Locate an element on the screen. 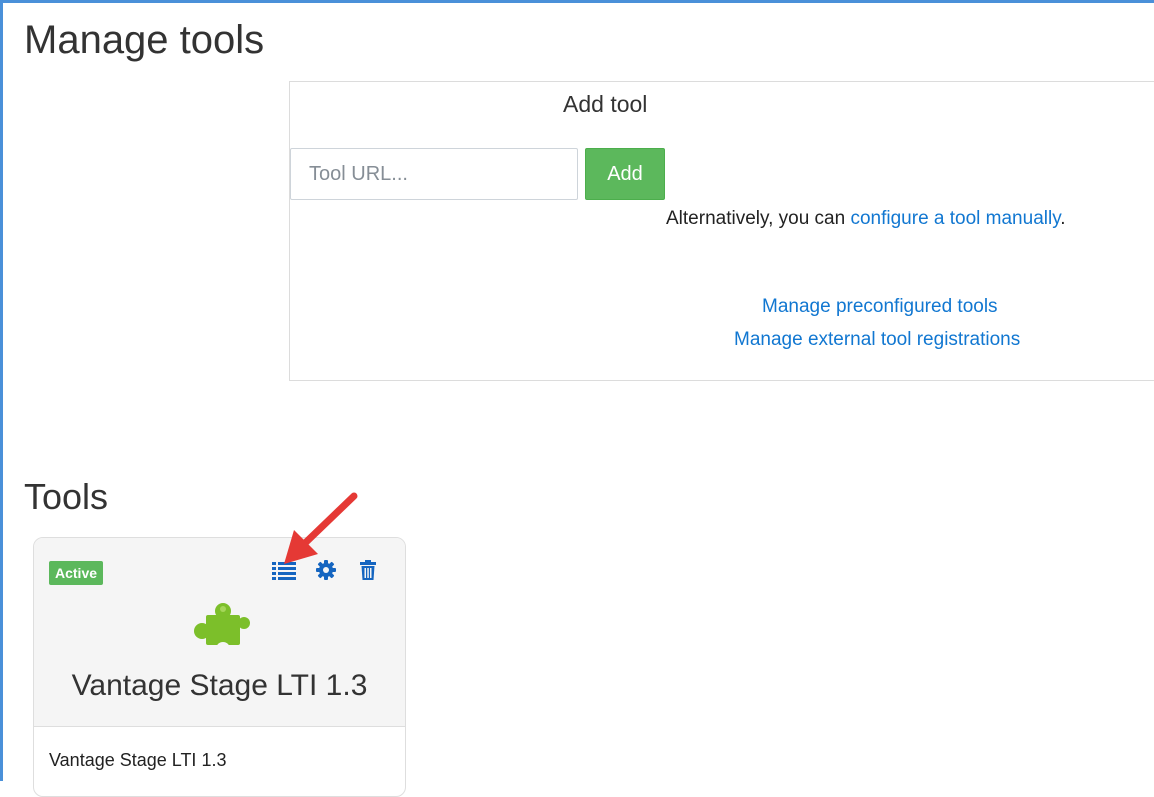 Image resolution: width=1154 pixels, height=797 pixels. status-badge: Active is located at coordinates (76, 573).